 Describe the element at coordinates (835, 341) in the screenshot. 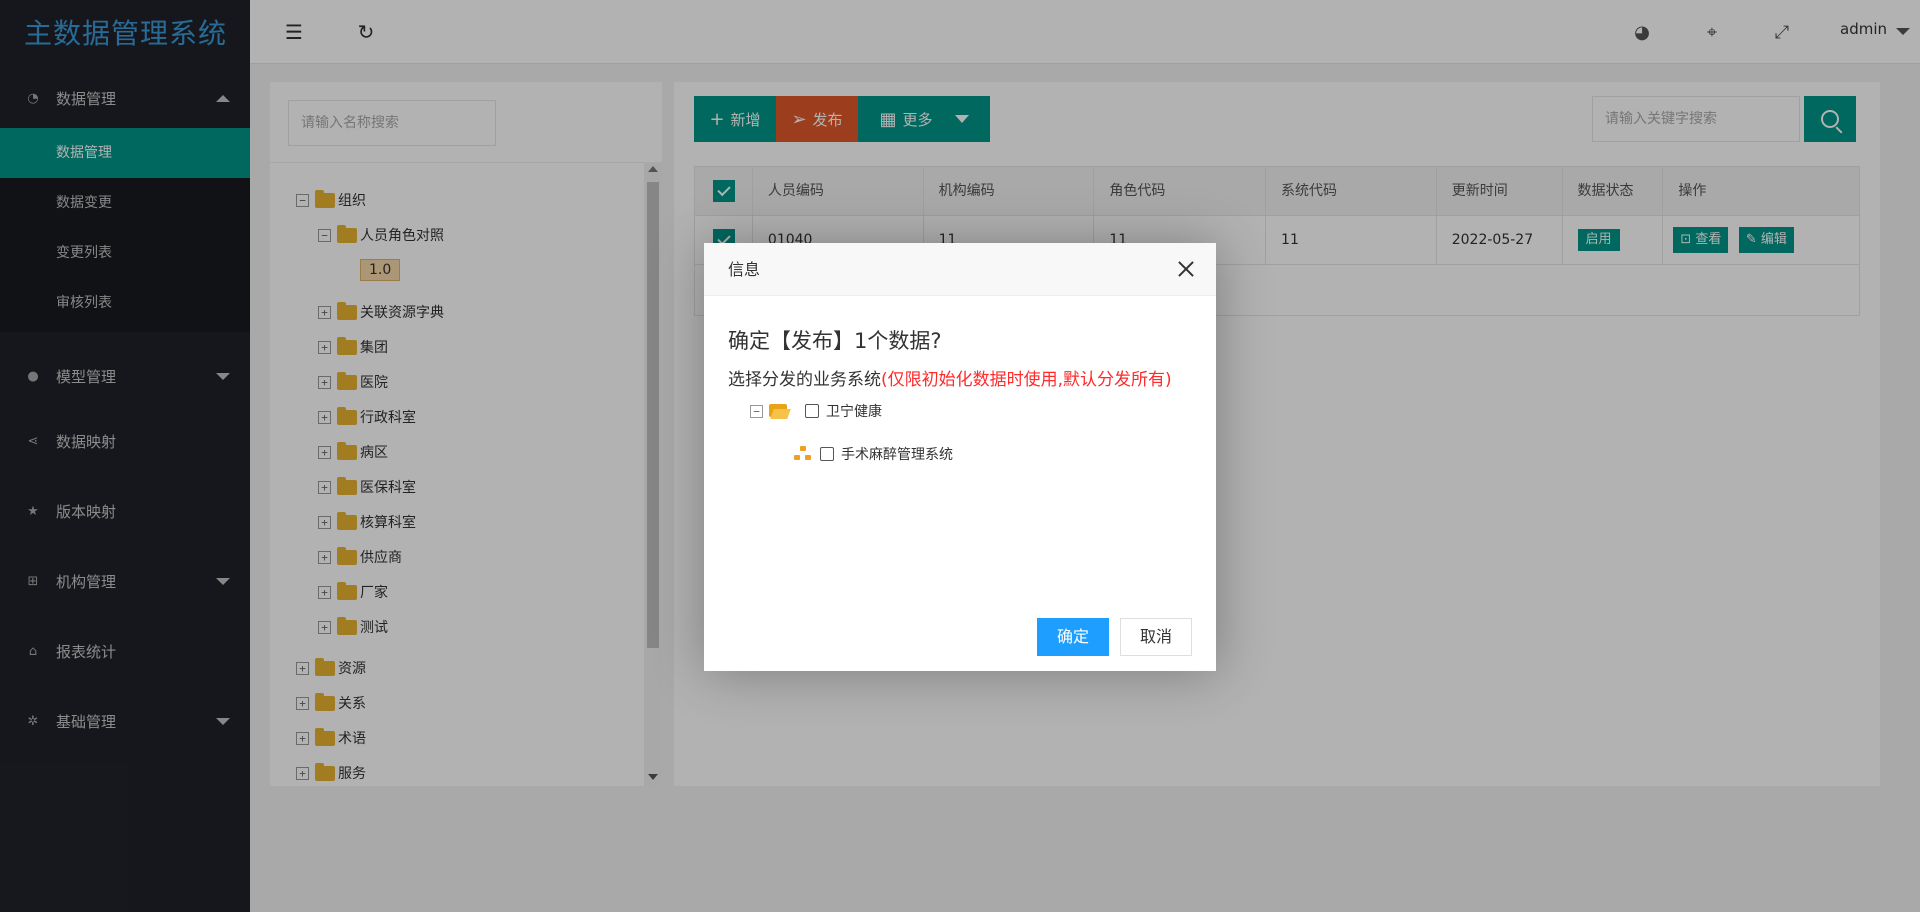

I see `dialog-question: 确定【发布】1个数据?` at that location.